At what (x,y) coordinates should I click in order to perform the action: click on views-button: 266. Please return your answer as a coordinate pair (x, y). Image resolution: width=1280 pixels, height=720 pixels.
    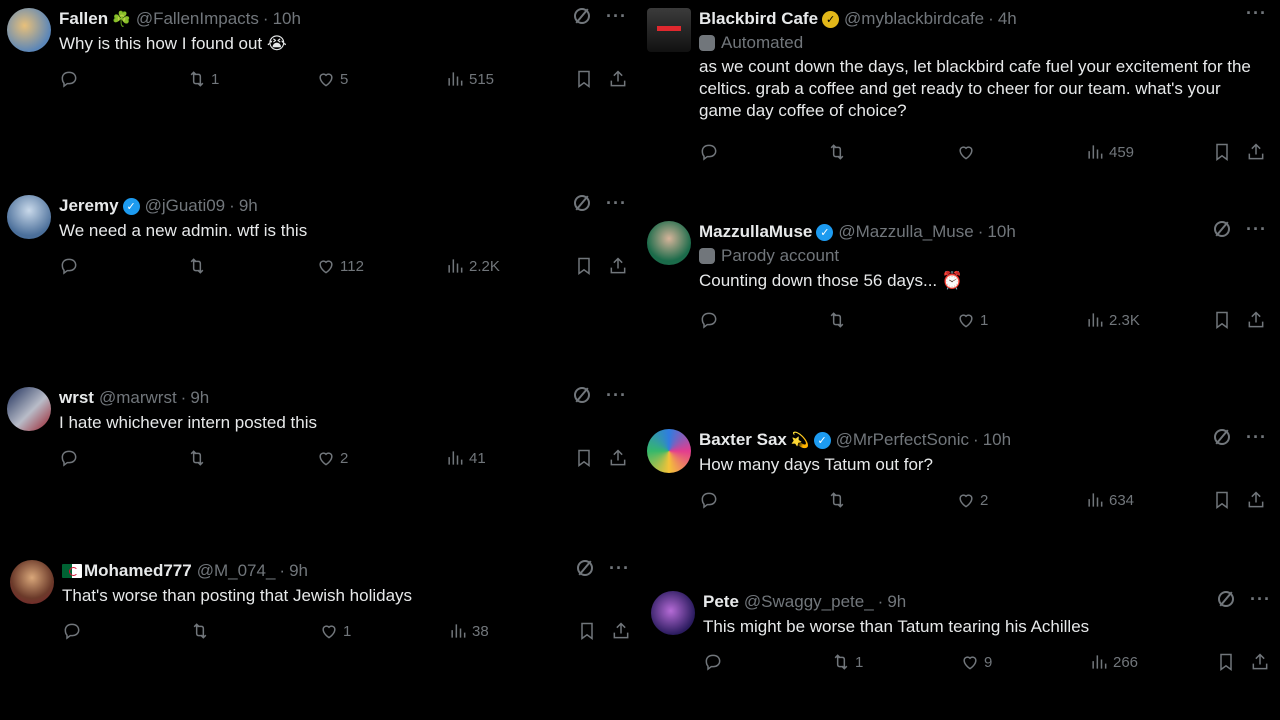
    Looking at the image, I should click on (1113, 662).